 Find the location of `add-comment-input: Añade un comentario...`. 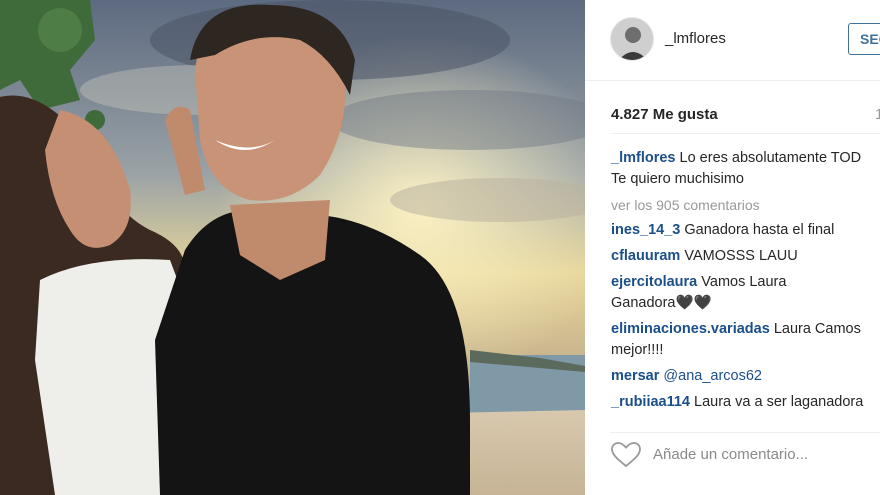

add-comment-input: Añade un comentario... is located at coordinates (730, 454).